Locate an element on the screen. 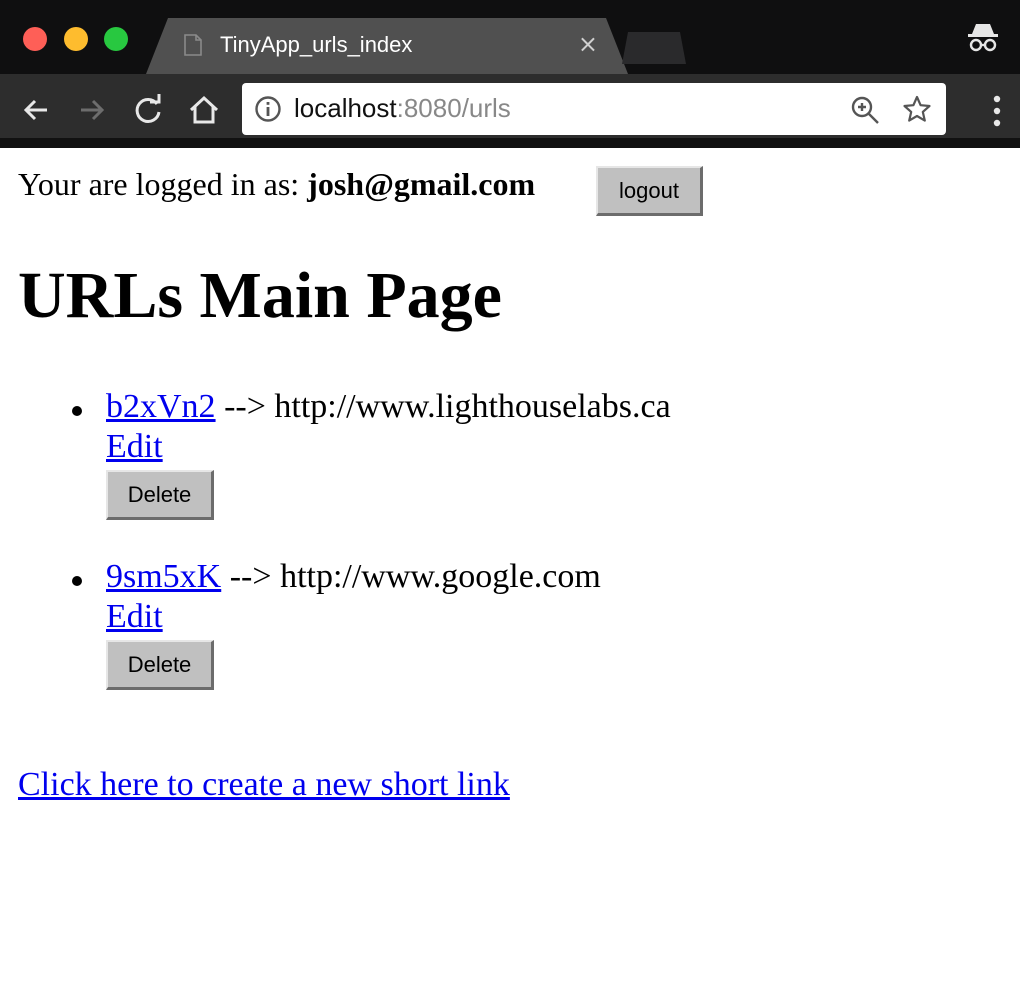 The image size is (1020, 998). kebab-menu-icon is located at coordinates (997, 111).